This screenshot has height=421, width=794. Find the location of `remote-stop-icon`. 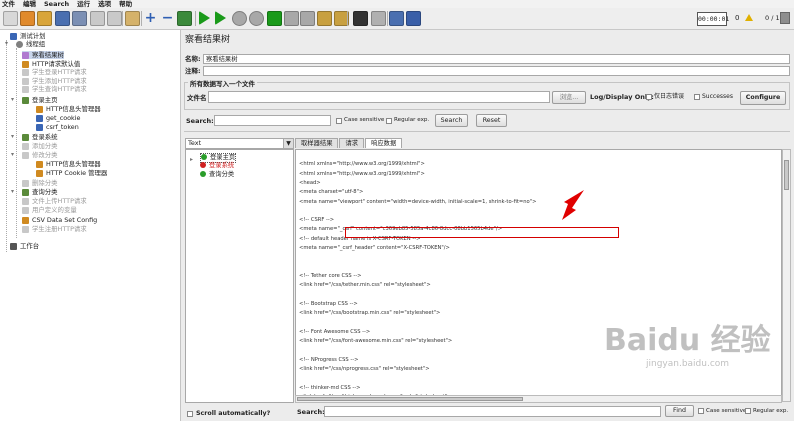

remote-stop-icon is located at coordinates (291, 18).